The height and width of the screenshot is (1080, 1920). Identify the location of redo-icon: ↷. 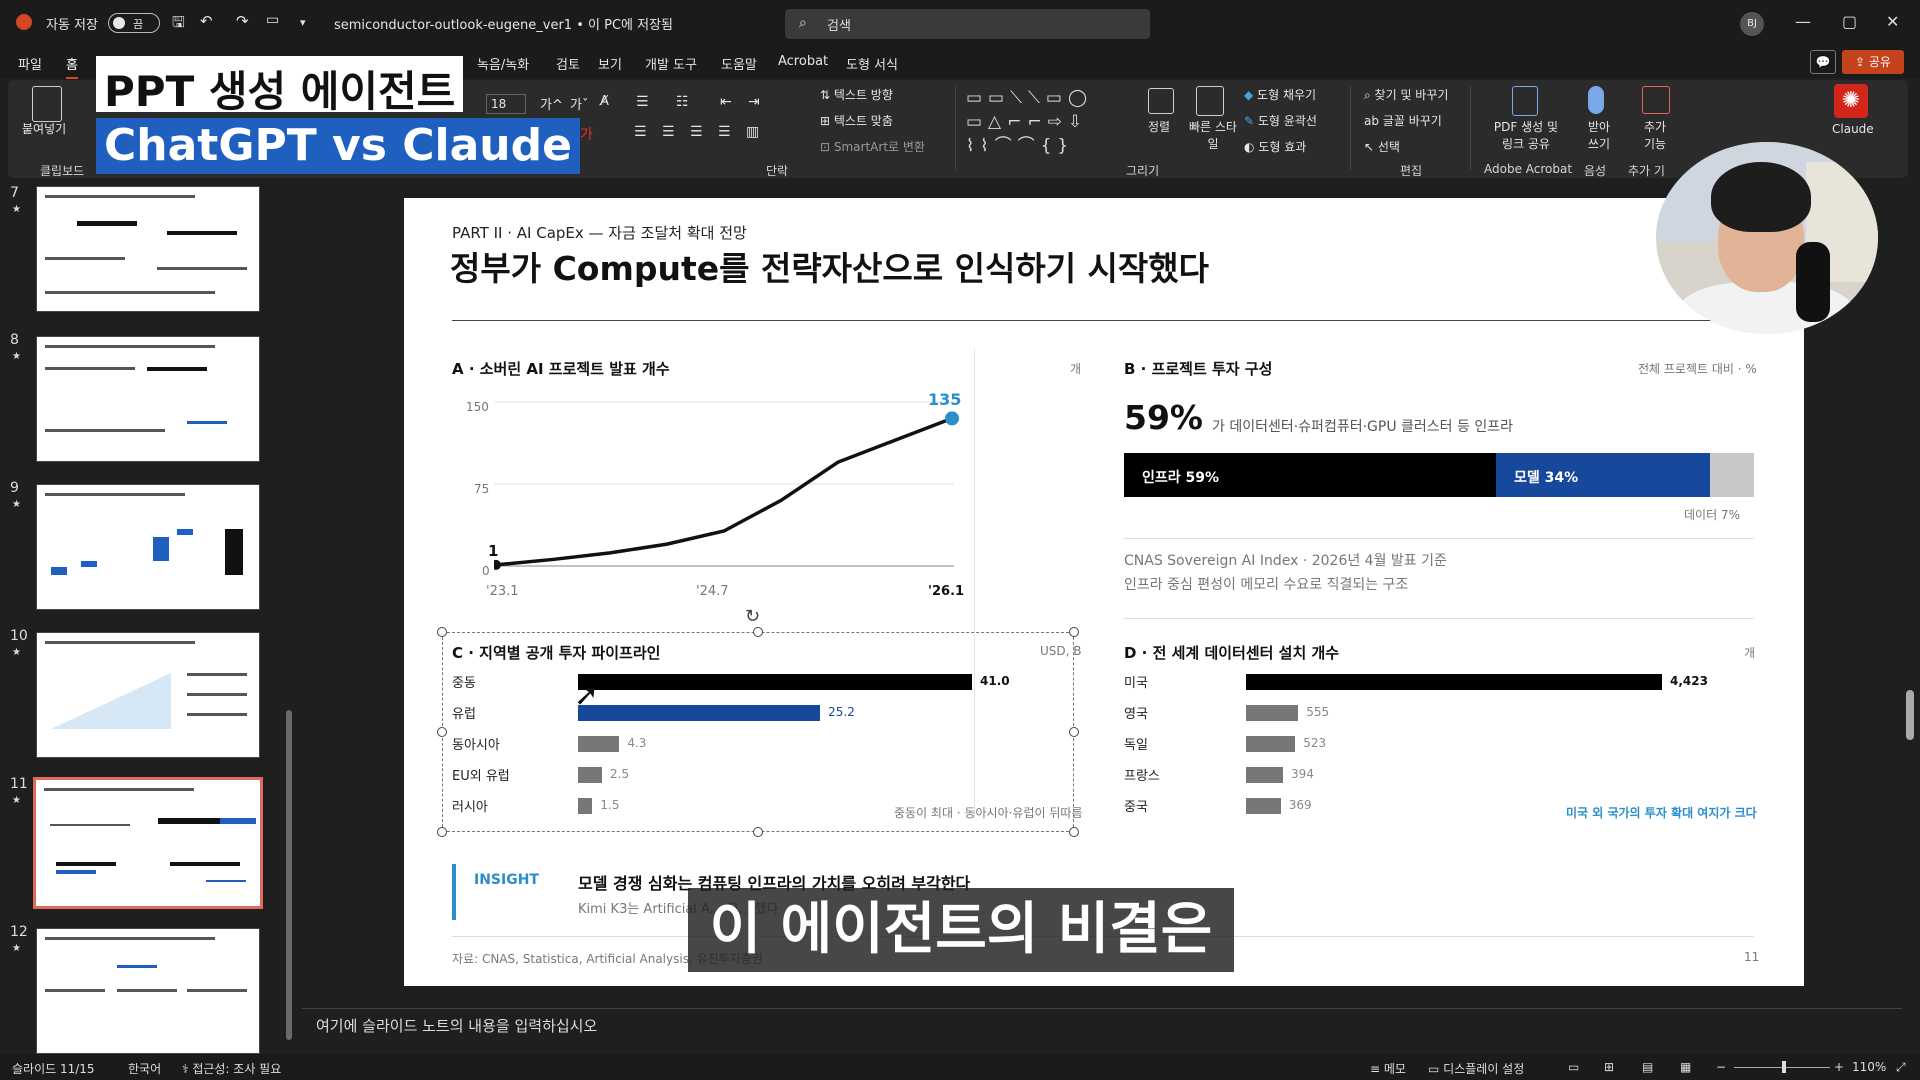
(242, 21).